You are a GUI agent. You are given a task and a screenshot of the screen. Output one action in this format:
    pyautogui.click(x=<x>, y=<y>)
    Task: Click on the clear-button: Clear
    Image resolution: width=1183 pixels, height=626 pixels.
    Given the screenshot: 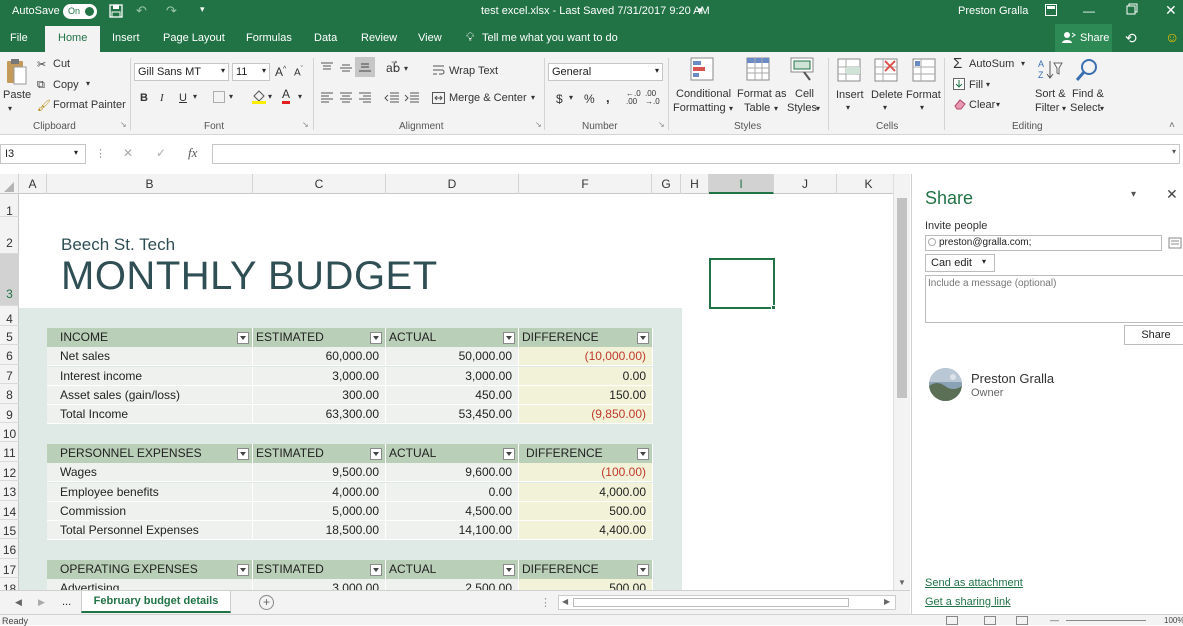 What is the action you would take?
    pyautogui.click(x=982, y=105)
    